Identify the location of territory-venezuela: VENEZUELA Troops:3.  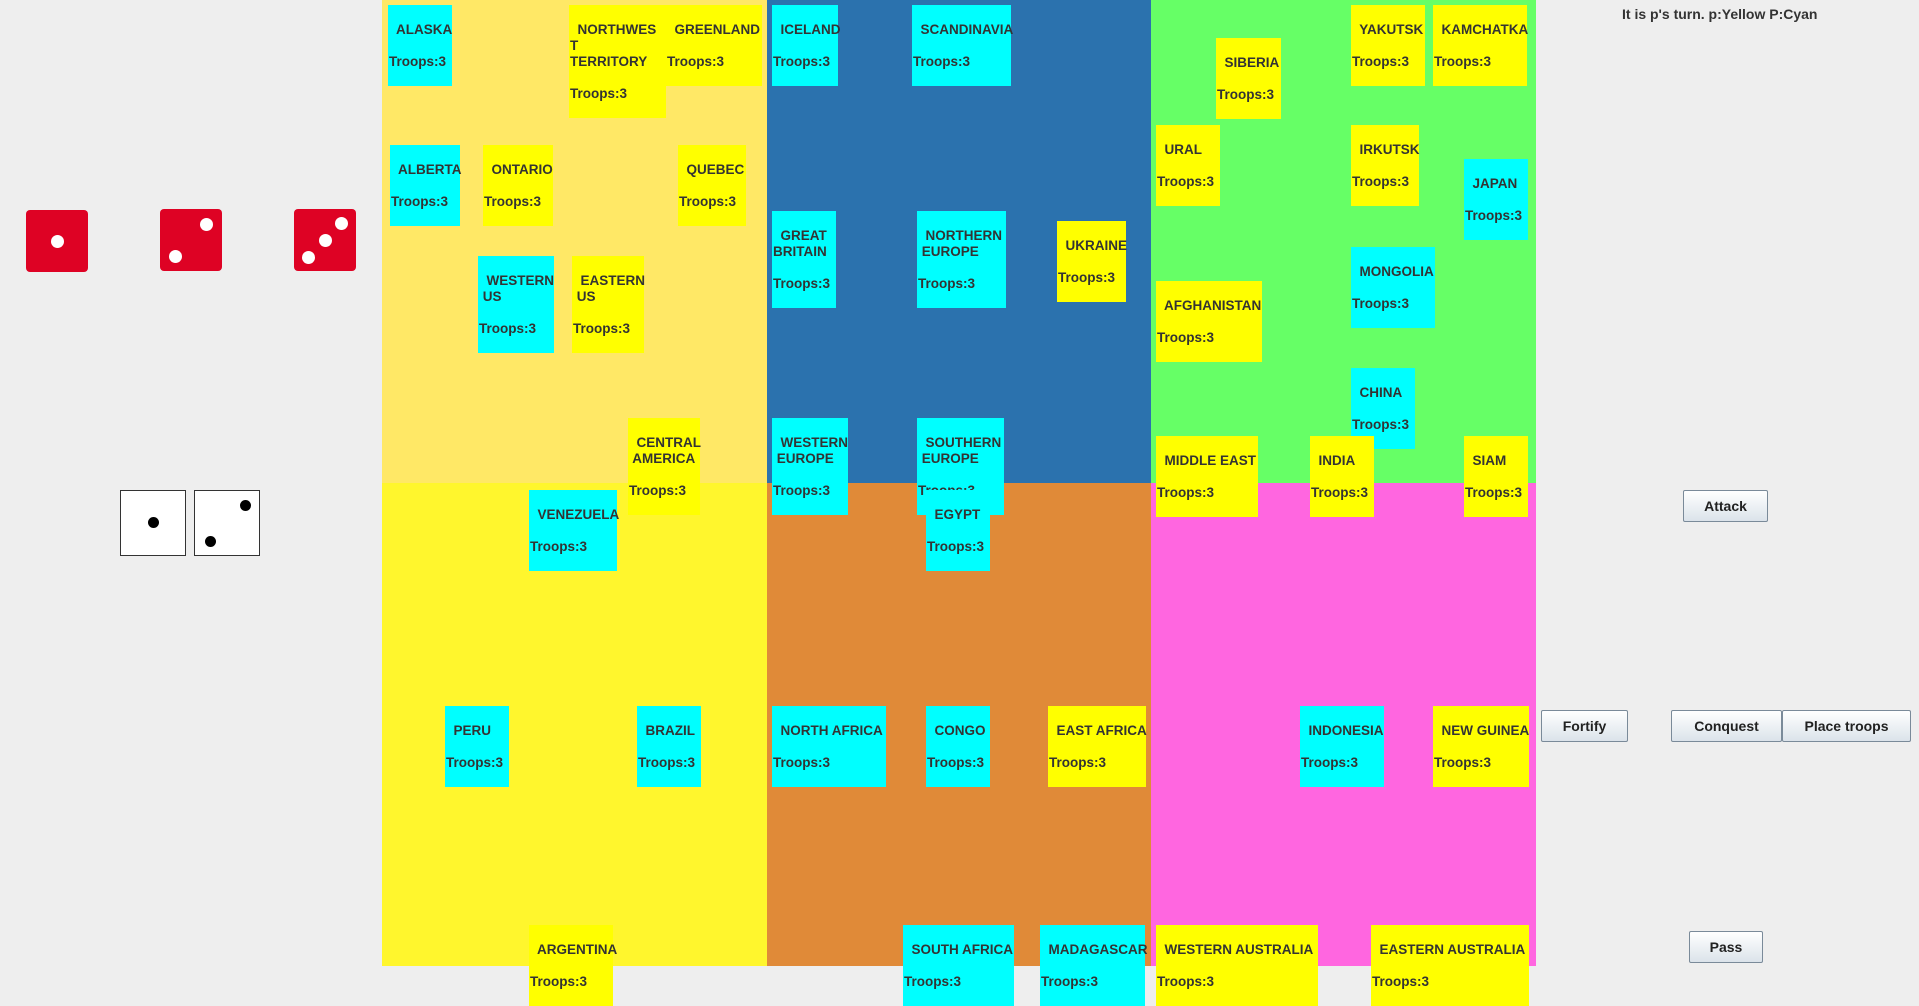
(574, 530).